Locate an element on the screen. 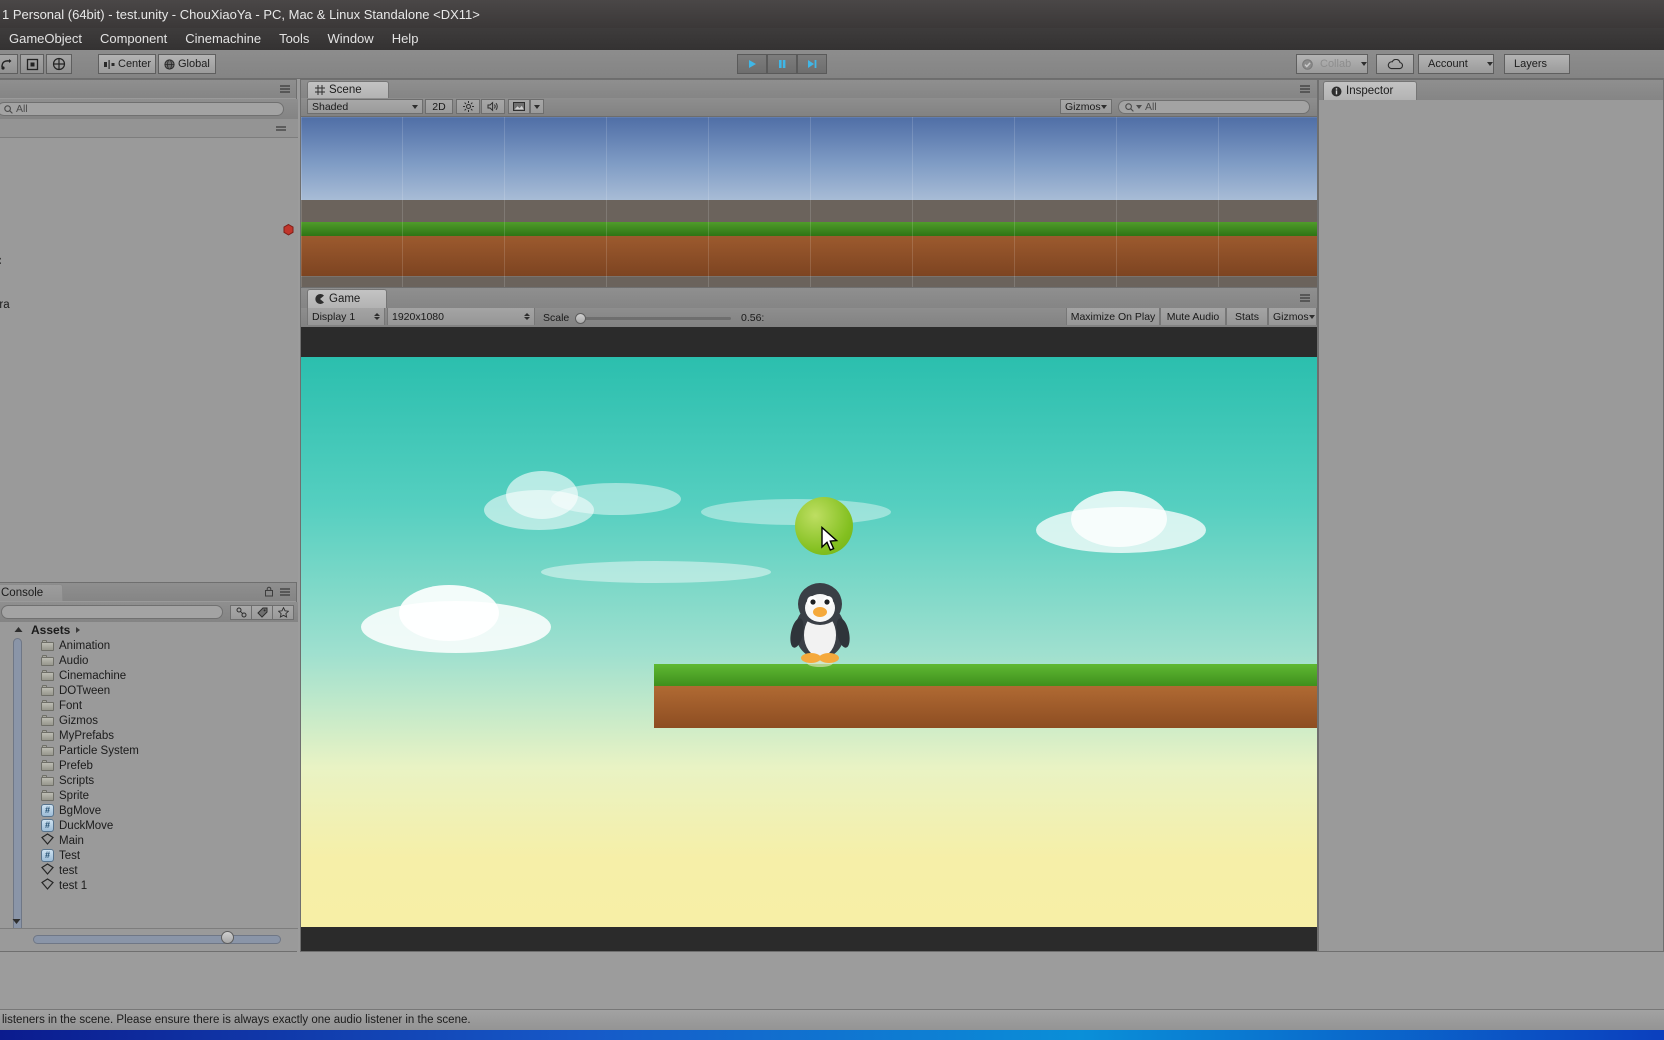  scene-fx-toggle is located at coordinates (519, 106).